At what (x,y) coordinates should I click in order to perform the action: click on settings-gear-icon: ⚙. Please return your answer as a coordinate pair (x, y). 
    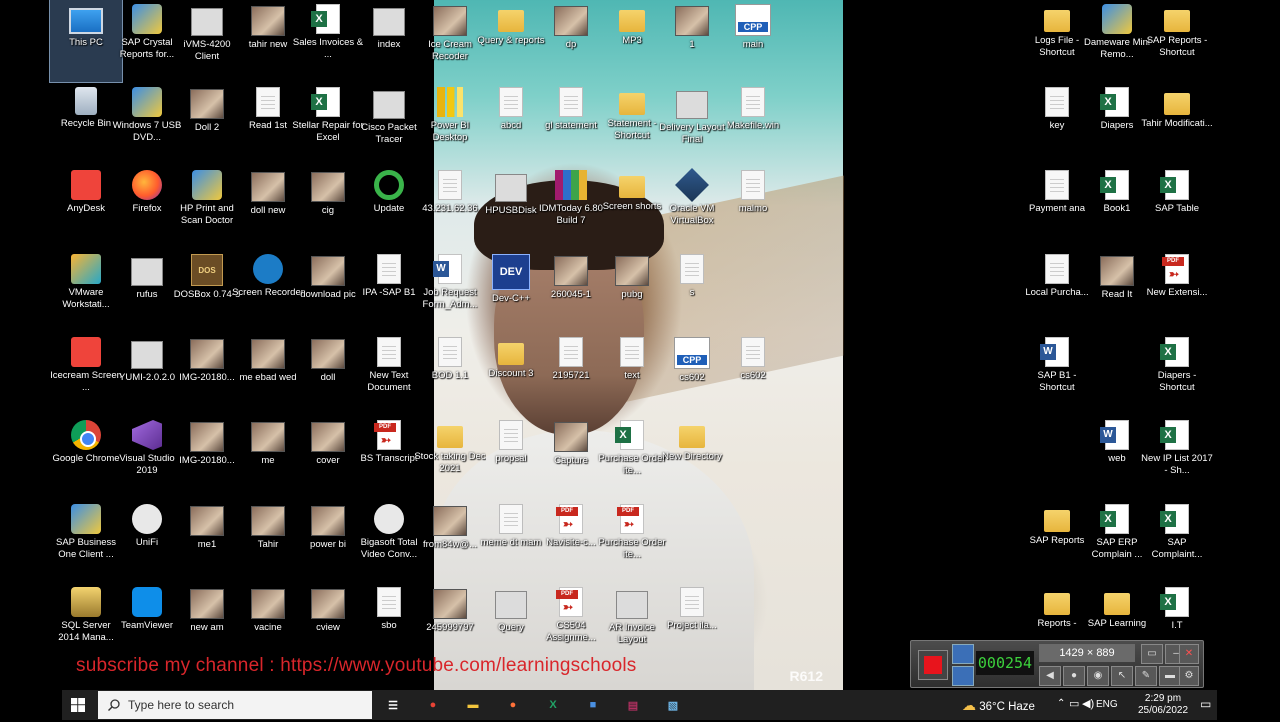
    Looking at the image, I should click on (1189, 676).